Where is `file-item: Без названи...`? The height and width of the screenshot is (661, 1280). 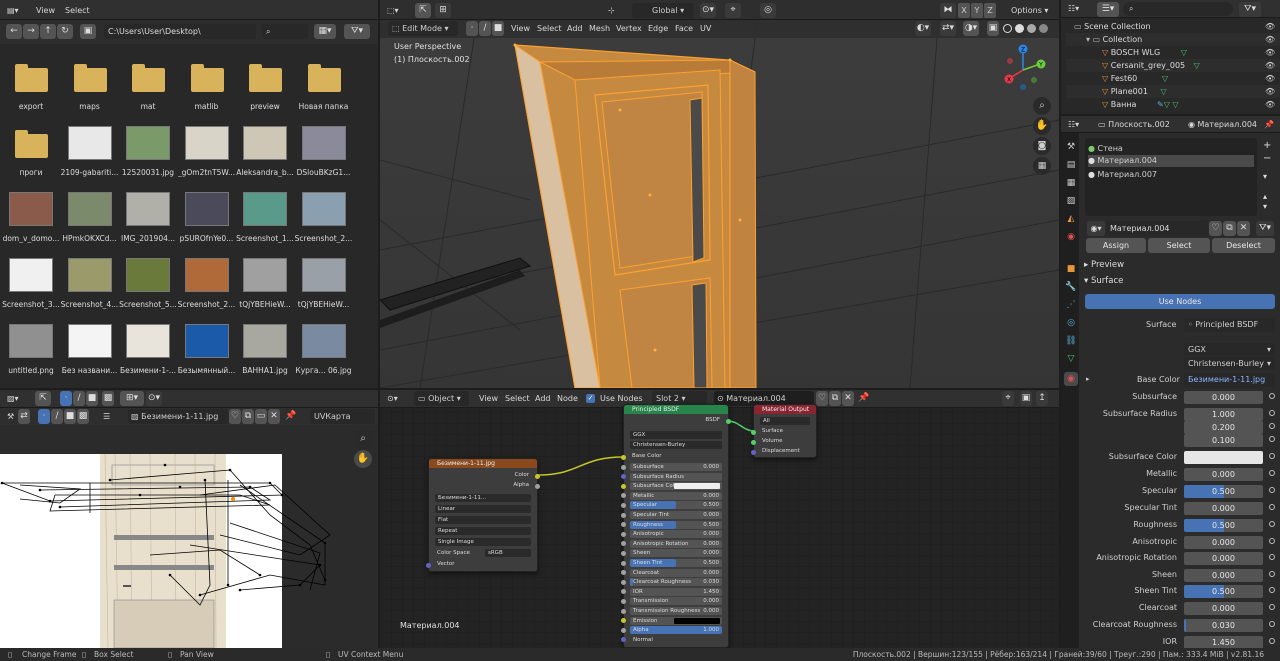
file-item: Без названи... is located at coordinates (90, 354).